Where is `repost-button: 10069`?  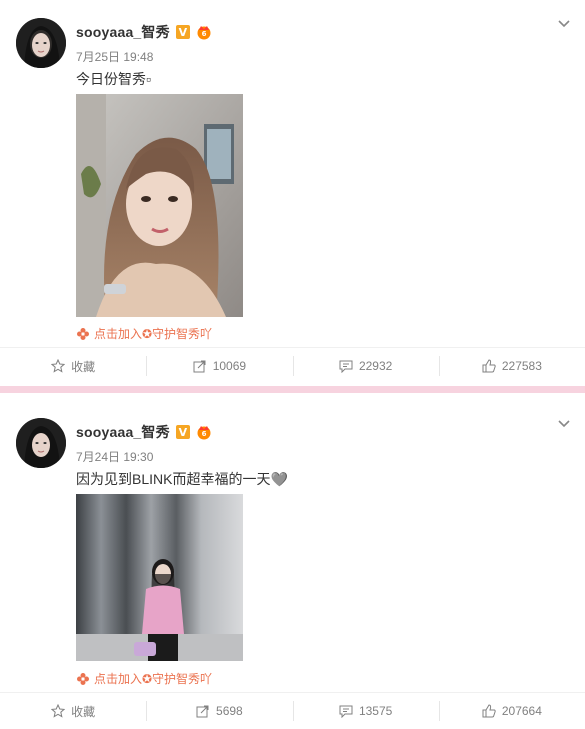
repost-button: 10069 is located at coordinates (219, 366).